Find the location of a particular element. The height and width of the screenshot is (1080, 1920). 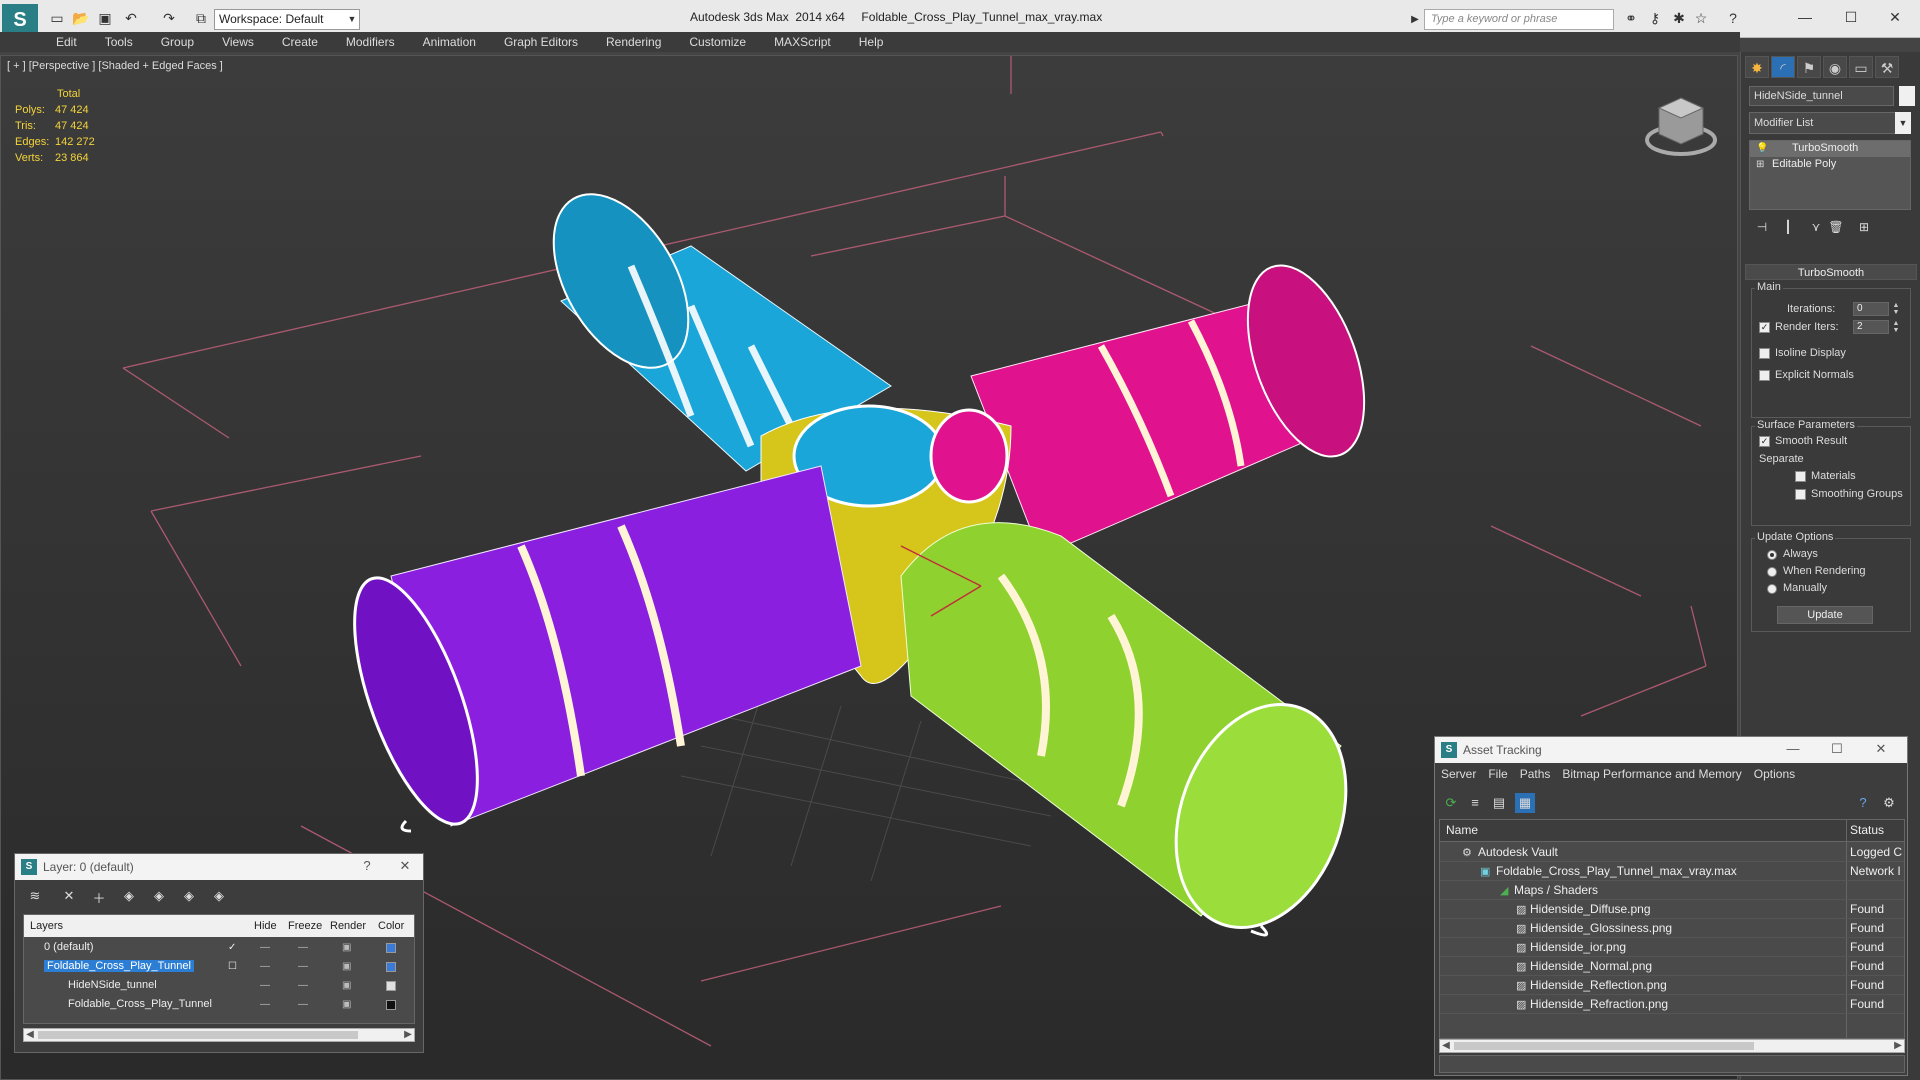

isoline-display-checkbox is located at coordinates (1764, 353).